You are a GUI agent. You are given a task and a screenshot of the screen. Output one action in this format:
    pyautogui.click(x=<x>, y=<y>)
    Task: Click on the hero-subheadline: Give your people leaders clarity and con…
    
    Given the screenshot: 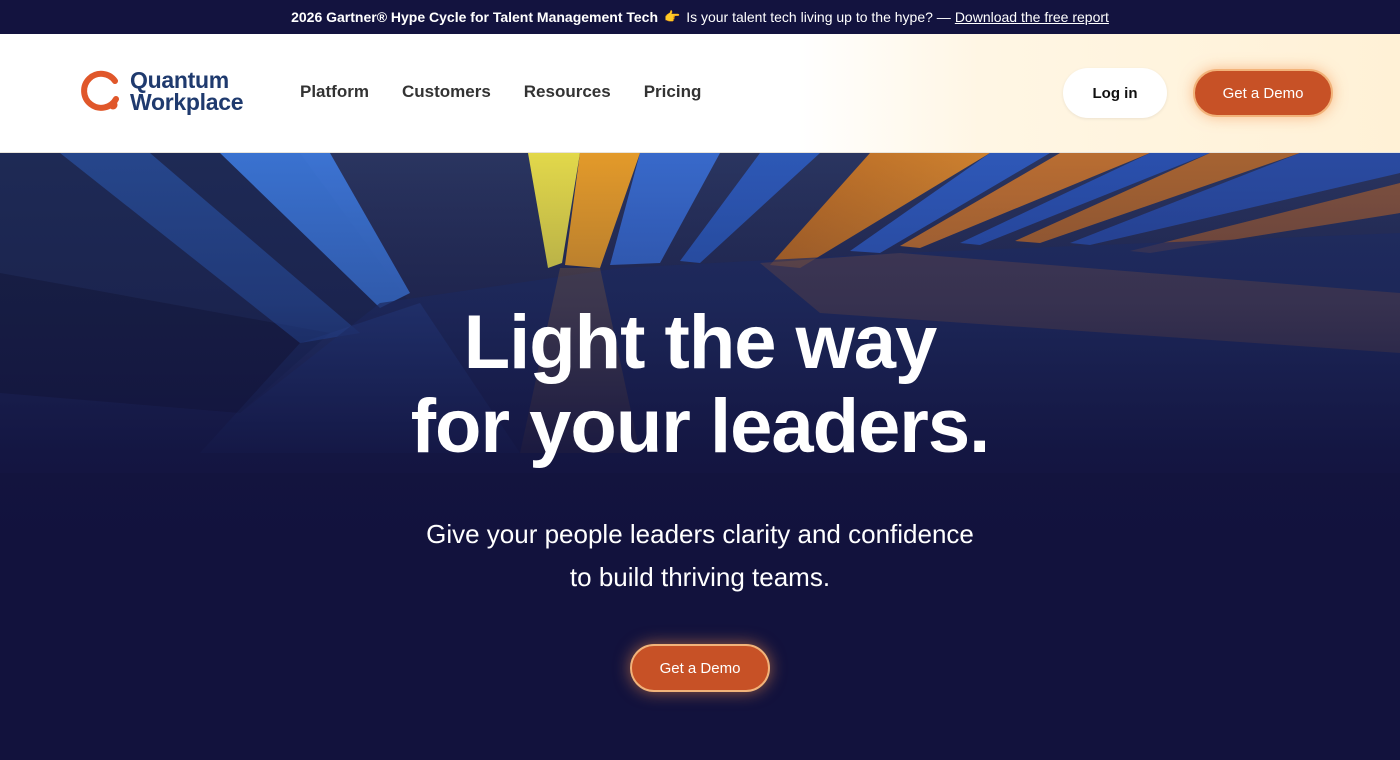 What is the action you would take?
    pyautogui.click(x=700, y=556)
    